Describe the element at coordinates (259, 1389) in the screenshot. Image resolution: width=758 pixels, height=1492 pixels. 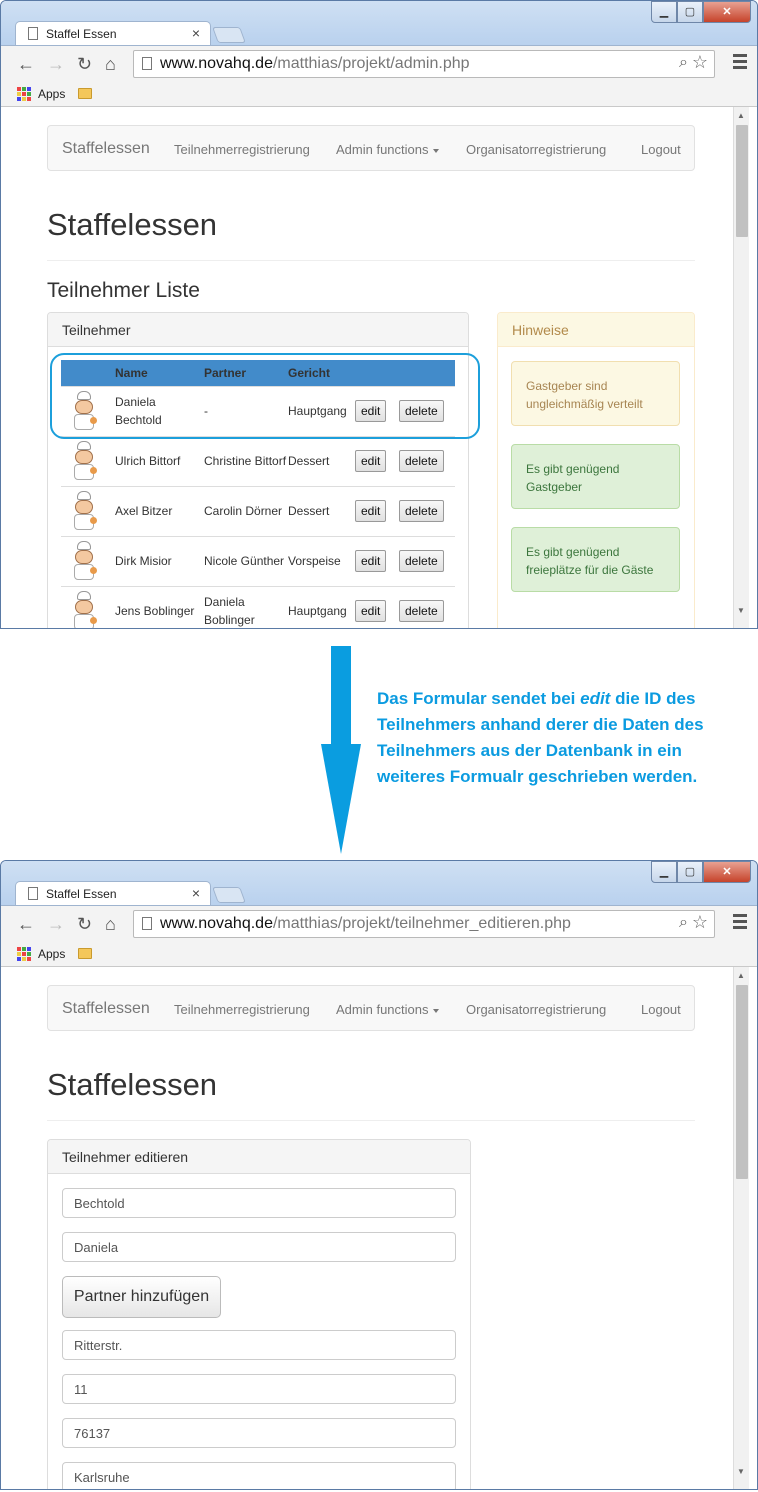
I see `house-number-input: 11` at that location.